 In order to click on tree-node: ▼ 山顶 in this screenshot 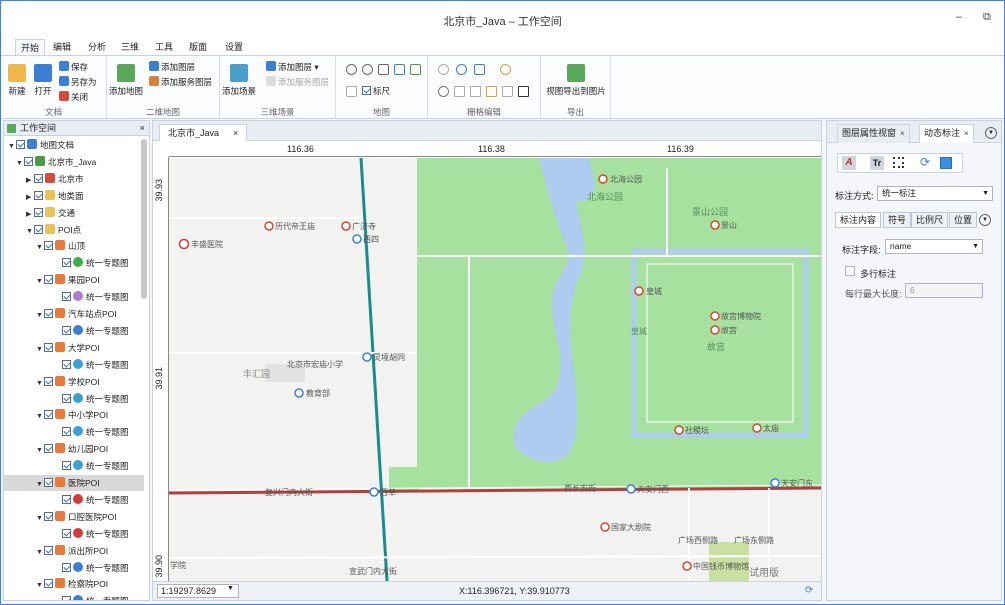, I will do `click(74, 246)`.